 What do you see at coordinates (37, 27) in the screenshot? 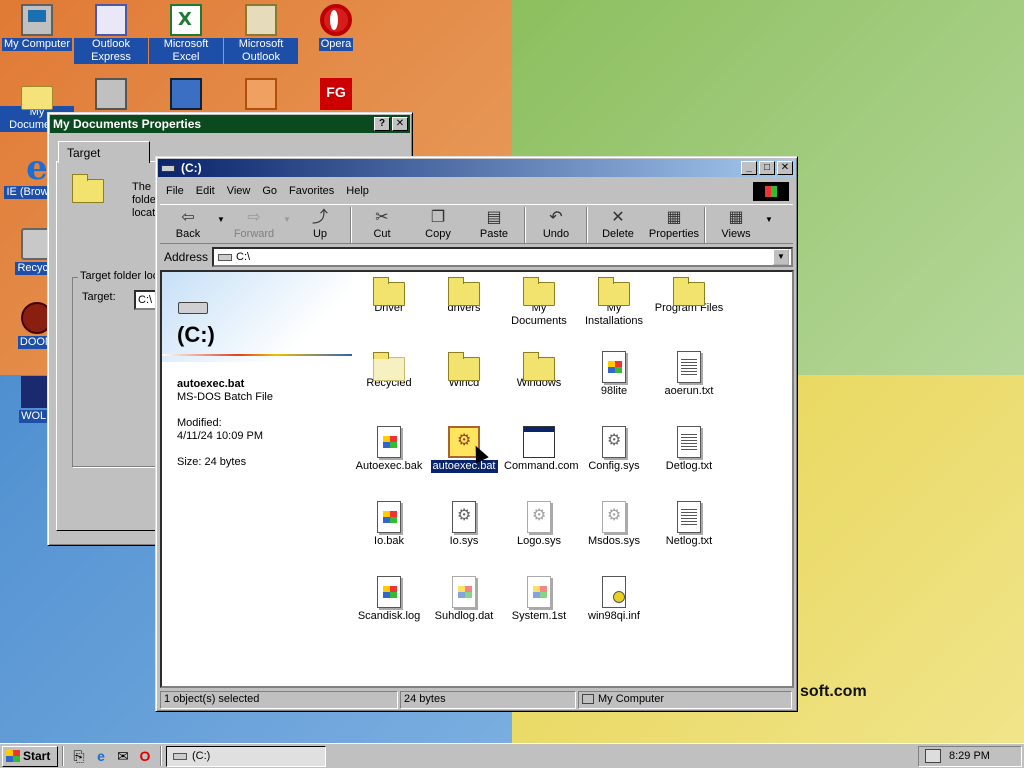
I see `desktop-icon-my-computer: My Computer` at bounding box center [37, 27].